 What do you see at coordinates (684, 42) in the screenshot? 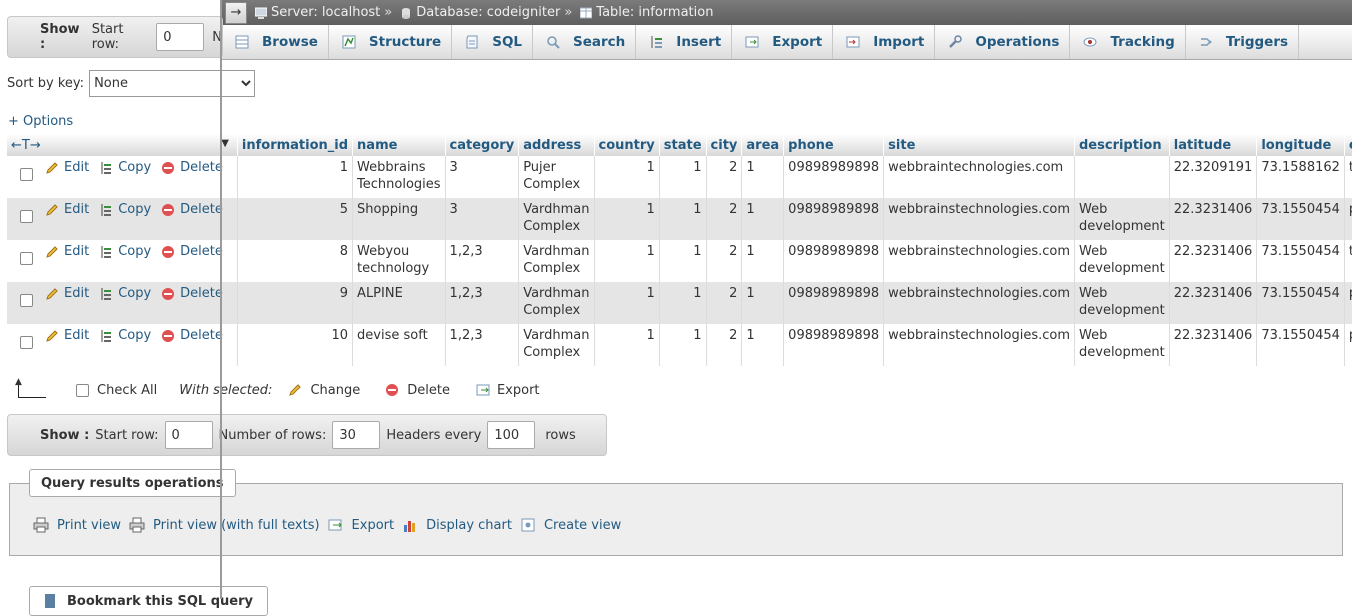
I see `tab-insert: Insert` at bounding box center [684, 42].